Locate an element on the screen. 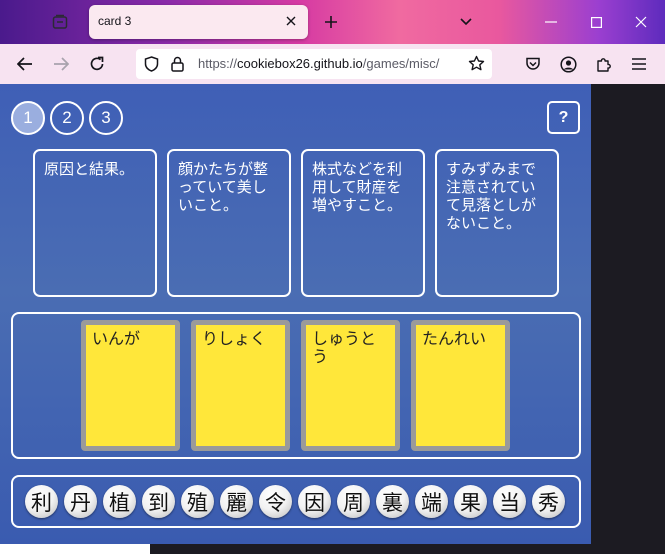 The image size is (665, 554). stage-1-button: 1 is located at coordinates (28, 118).